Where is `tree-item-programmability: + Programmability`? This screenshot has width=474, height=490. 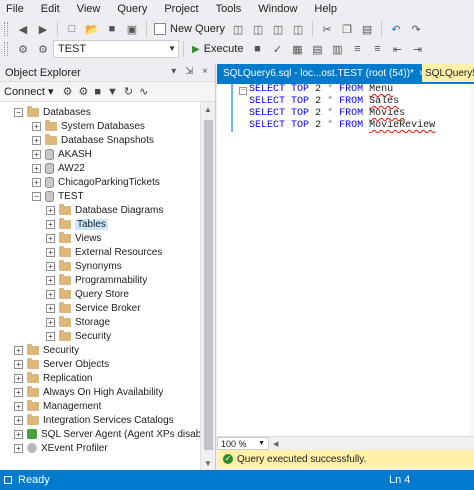 tree-item-programmability: + Programmability is located at coordinates (96, 280).